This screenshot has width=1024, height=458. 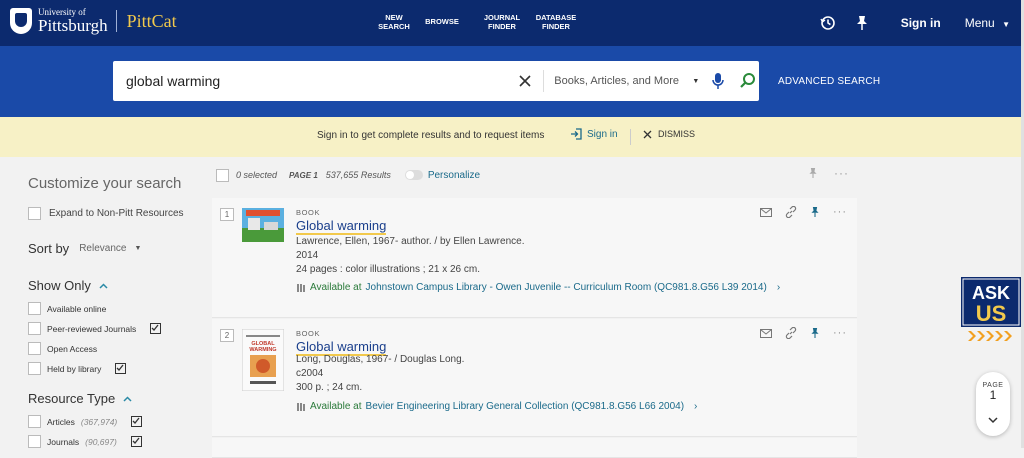 What do you see at coordinates (341, 227) in the screenshot?
I see `result-title: Global warming` at bounding box center [341, 227].